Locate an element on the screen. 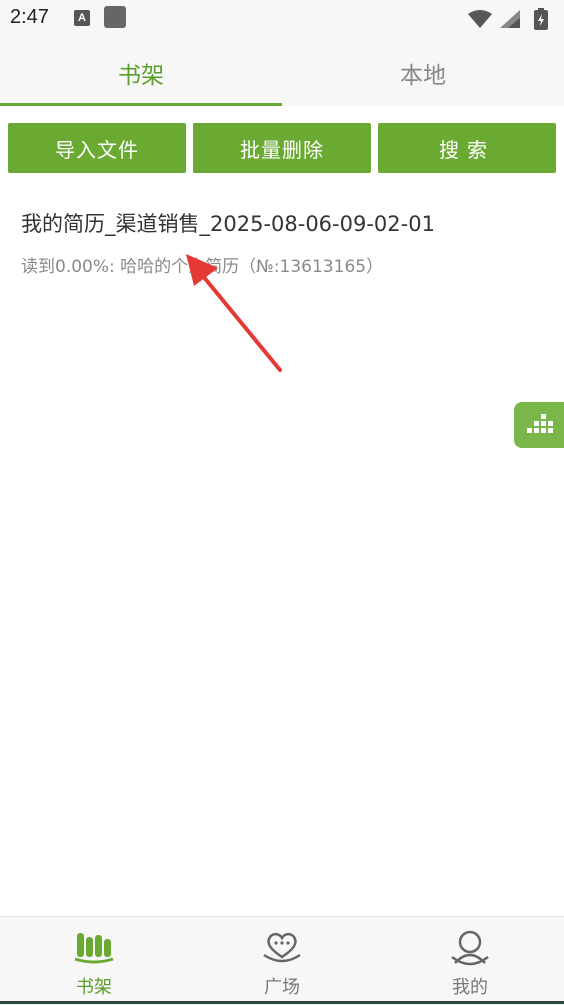  nav-item-shelf: 书架 is located at coordinates (94, 961).